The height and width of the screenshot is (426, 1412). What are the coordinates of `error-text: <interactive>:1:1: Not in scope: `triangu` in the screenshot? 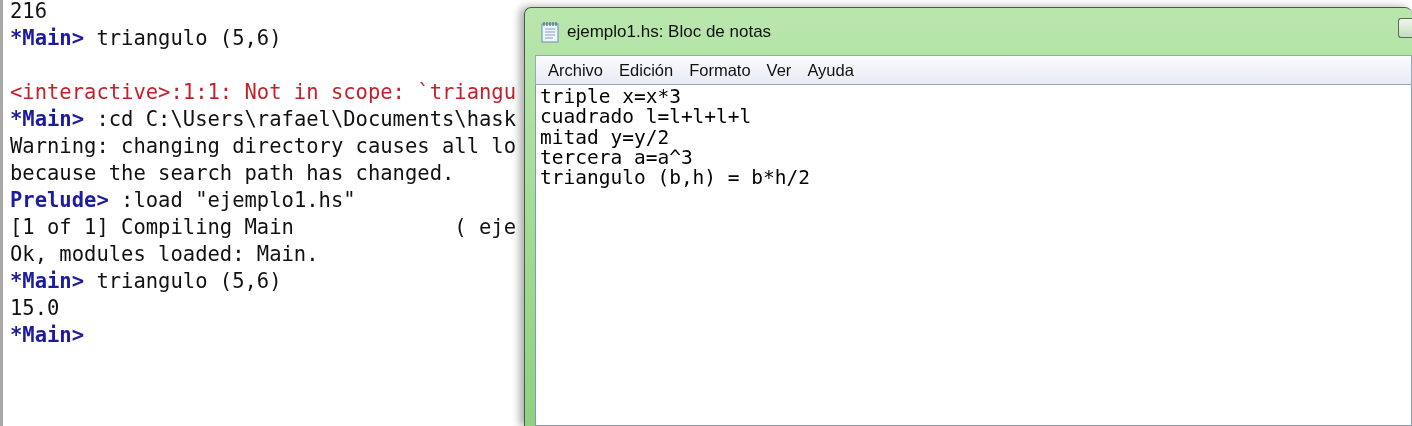 It's located at (263, 92).